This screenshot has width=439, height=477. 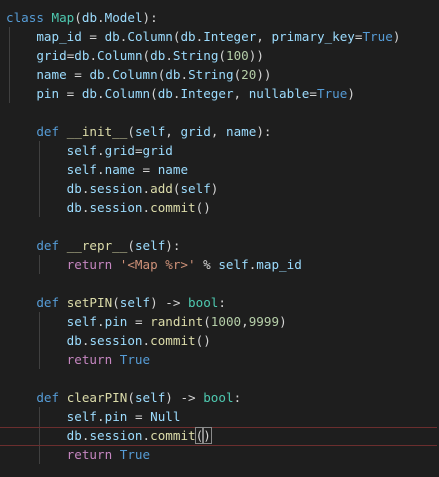 I want to click on code-line: return '<Map %r>' % self.map_id, so click(x=219, y=264).